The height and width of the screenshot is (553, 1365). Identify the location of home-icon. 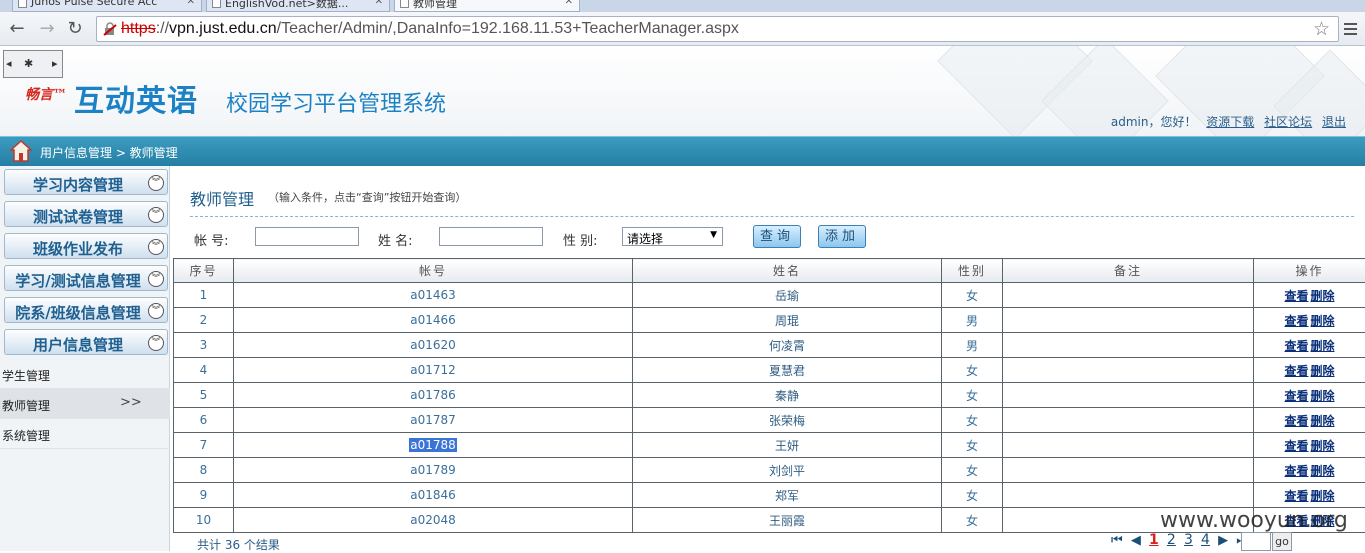
(21, 151).